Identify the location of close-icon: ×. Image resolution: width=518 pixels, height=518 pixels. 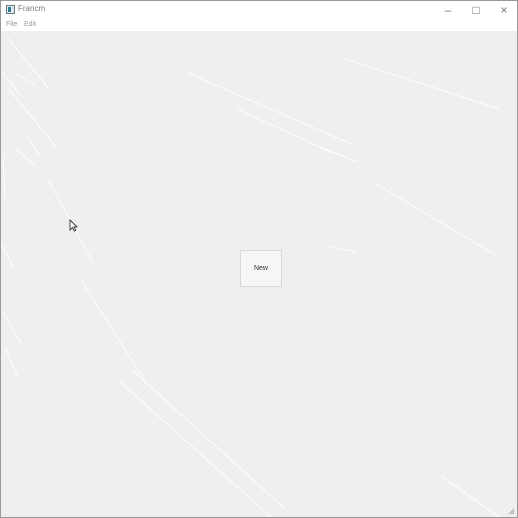
(504, 10).